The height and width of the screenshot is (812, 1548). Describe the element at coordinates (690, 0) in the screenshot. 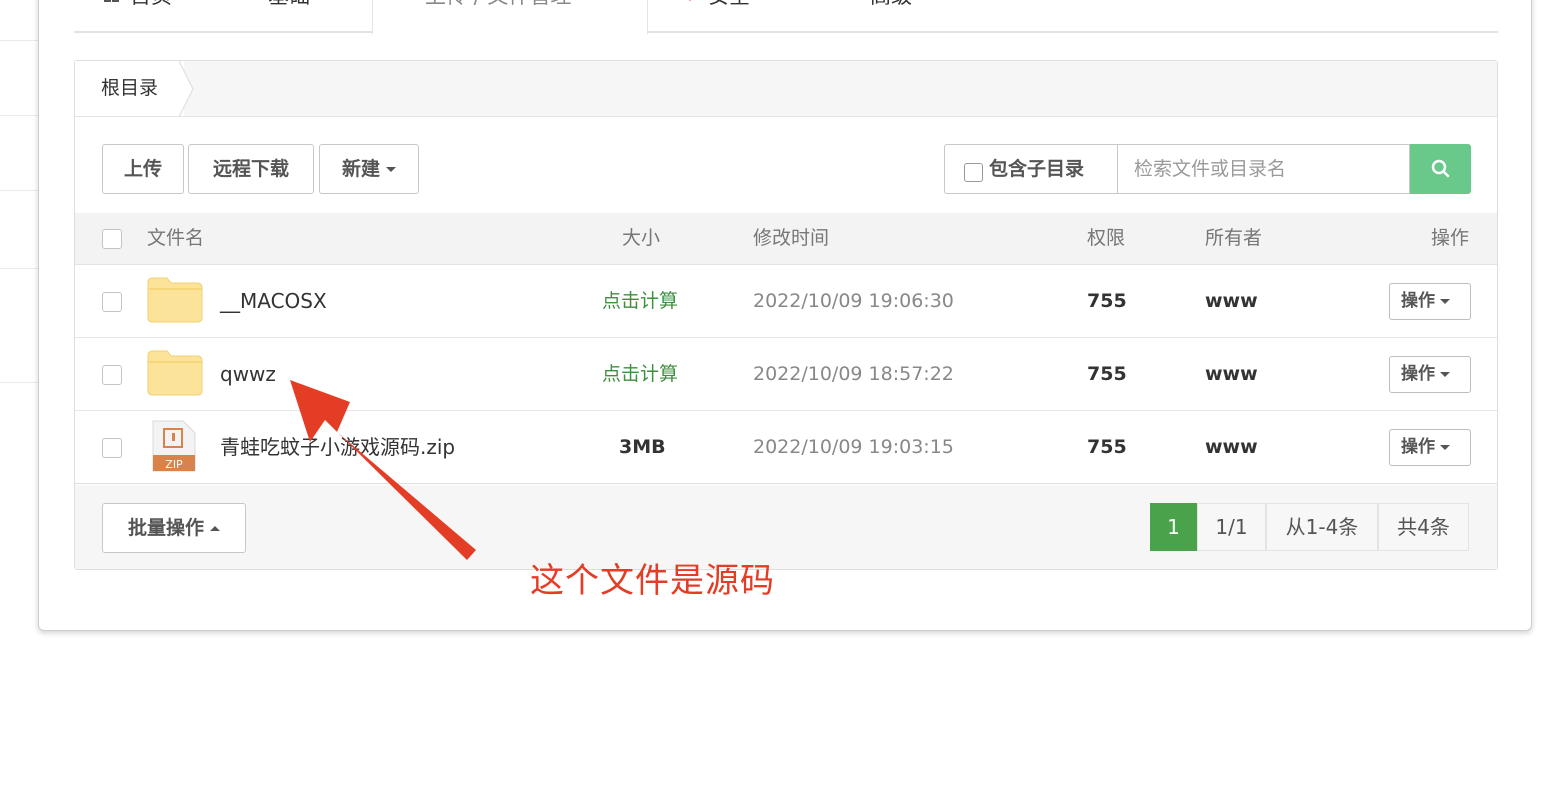

I see `shield-icon` at that location.